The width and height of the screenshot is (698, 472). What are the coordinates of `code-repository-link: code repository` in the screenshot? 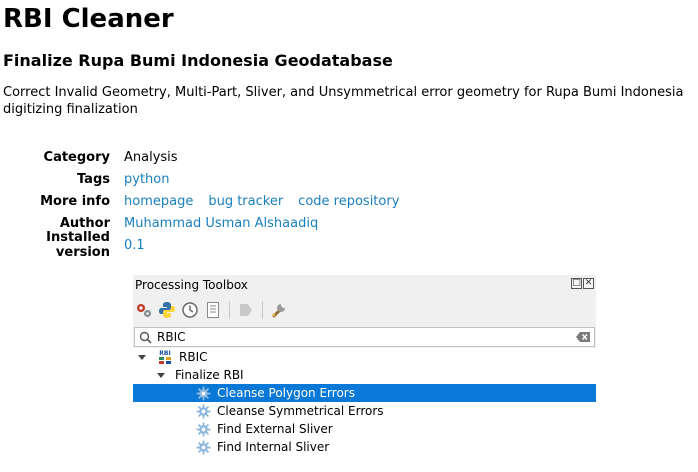 It's located at (348, 201).